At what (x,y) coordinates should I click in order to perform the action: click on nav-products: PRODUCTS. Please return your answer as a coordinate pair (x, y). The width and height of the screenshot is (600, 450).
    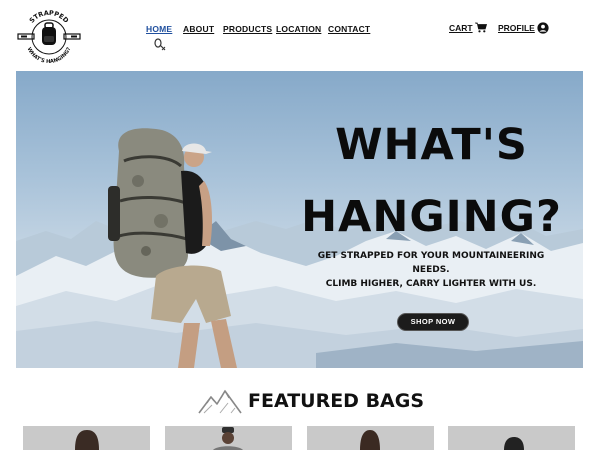
    Looking at the image, I should click on (247, 29).